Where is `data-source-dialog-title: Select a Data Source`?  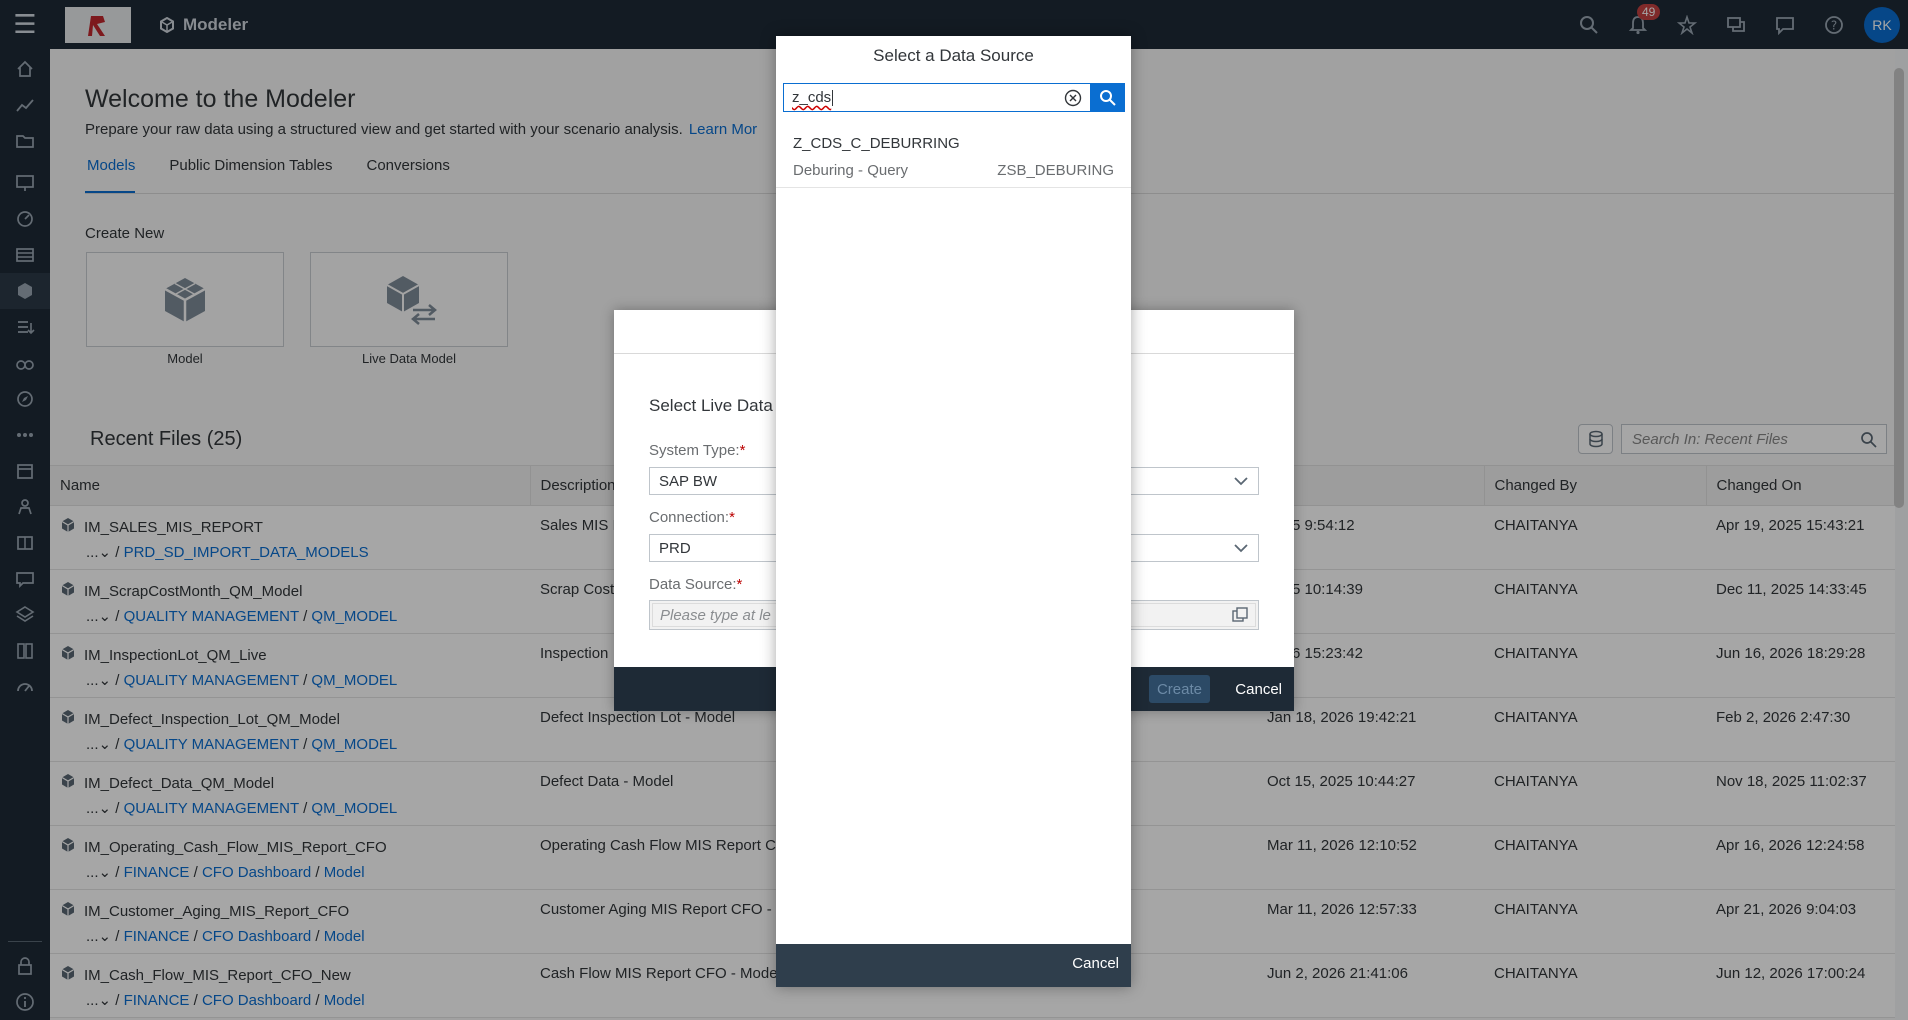
data-source-dialog-title: Select a Data Source is located at coordinates (953, 55).